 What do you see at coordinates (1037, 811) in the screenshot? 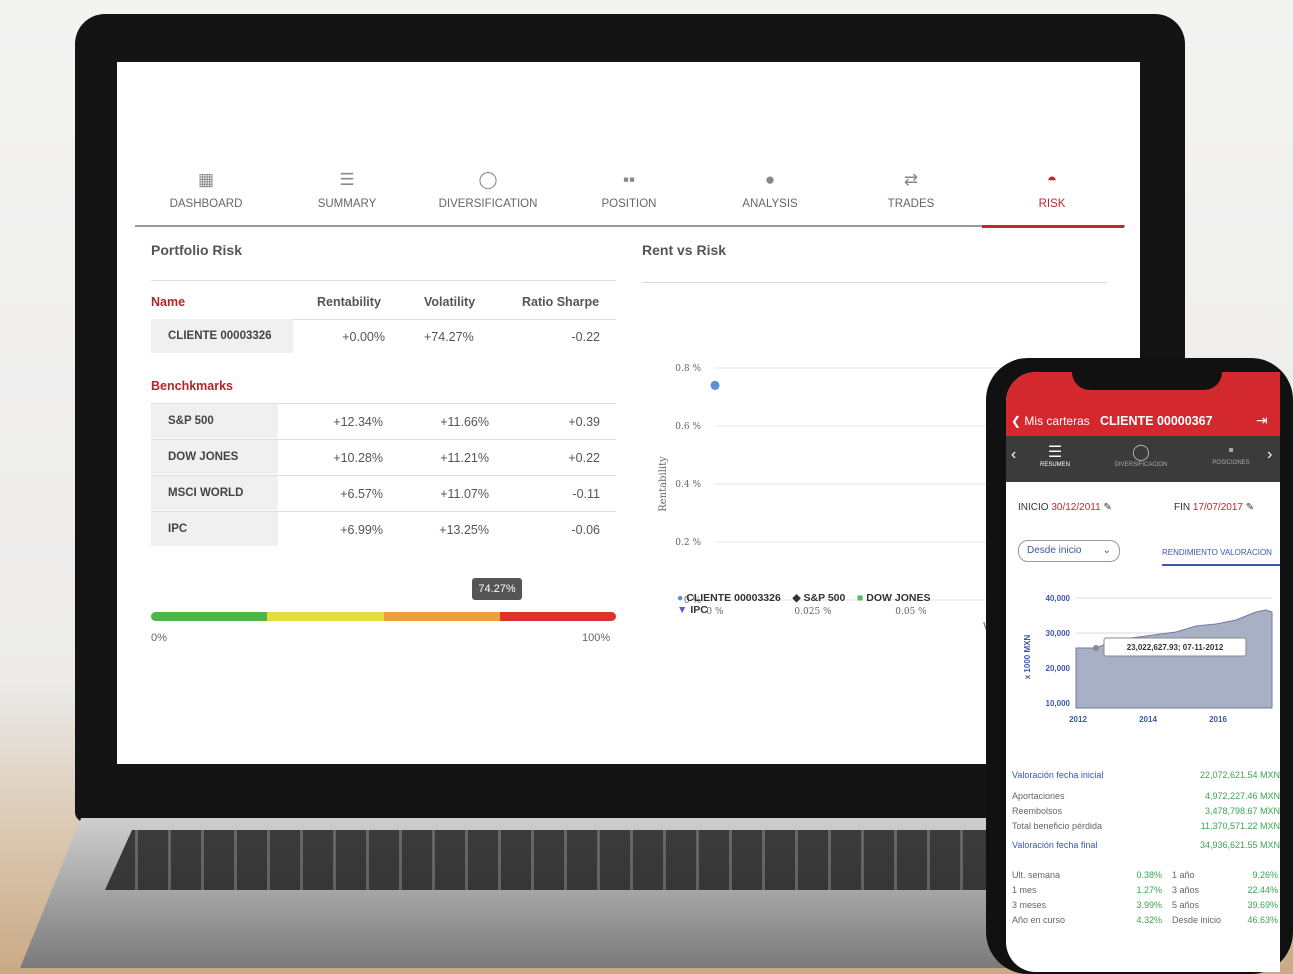
I see `summary-label: Reembolsos` at bounding box center [1037, 811].